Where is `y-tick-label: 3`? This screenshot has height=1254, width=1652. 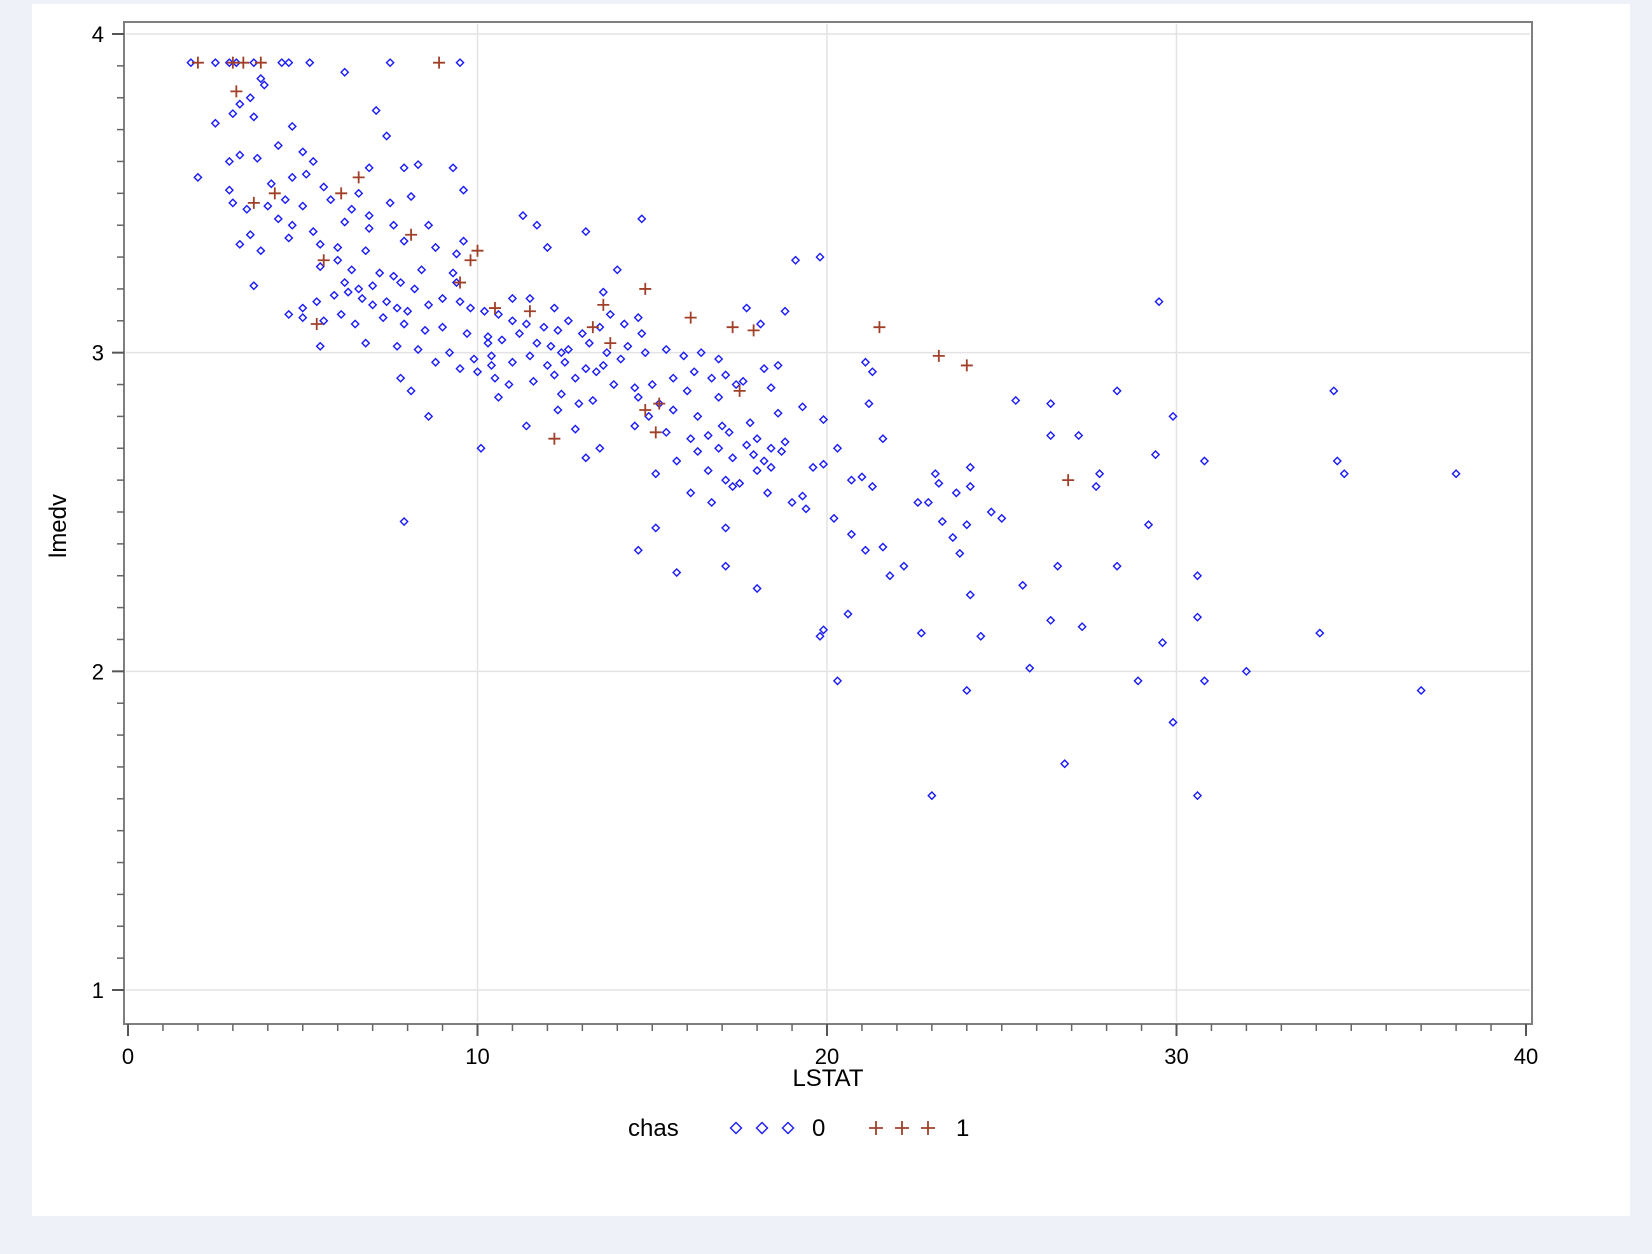
y-tick-label: 3 is located at coordinates (98, 353).